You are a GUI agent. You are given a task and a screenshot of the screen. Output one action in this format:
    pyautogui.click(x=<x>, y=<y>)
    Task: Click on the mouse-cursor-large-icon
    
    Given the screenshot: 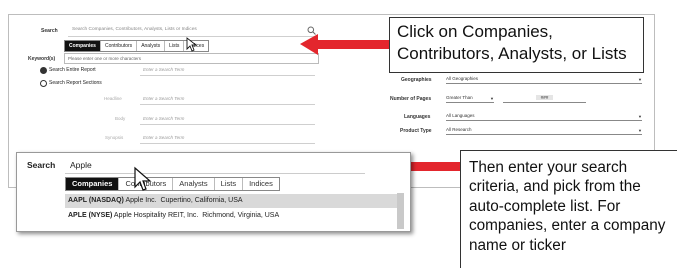 What is the action you would take?
    pyautogui.click(x=143, y=178)
    